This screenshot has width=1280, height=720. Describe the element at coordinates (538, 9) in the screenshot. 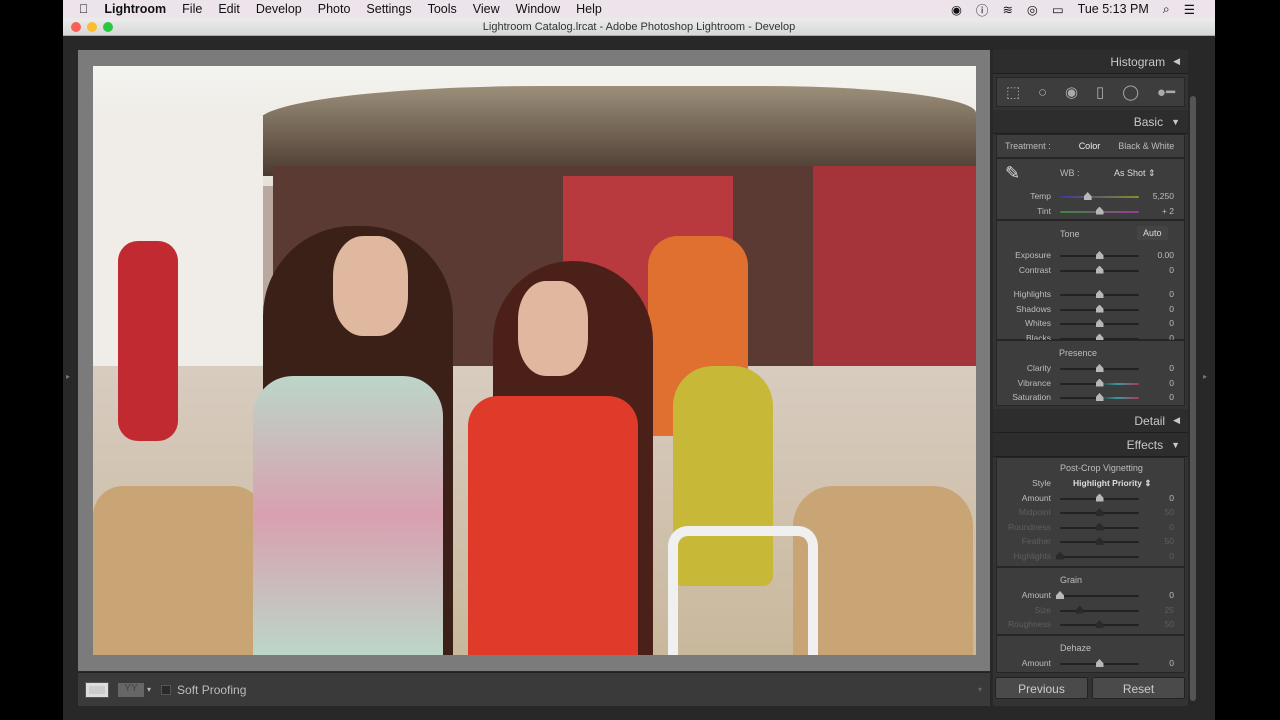

I see `menu-window: Window` at that location.